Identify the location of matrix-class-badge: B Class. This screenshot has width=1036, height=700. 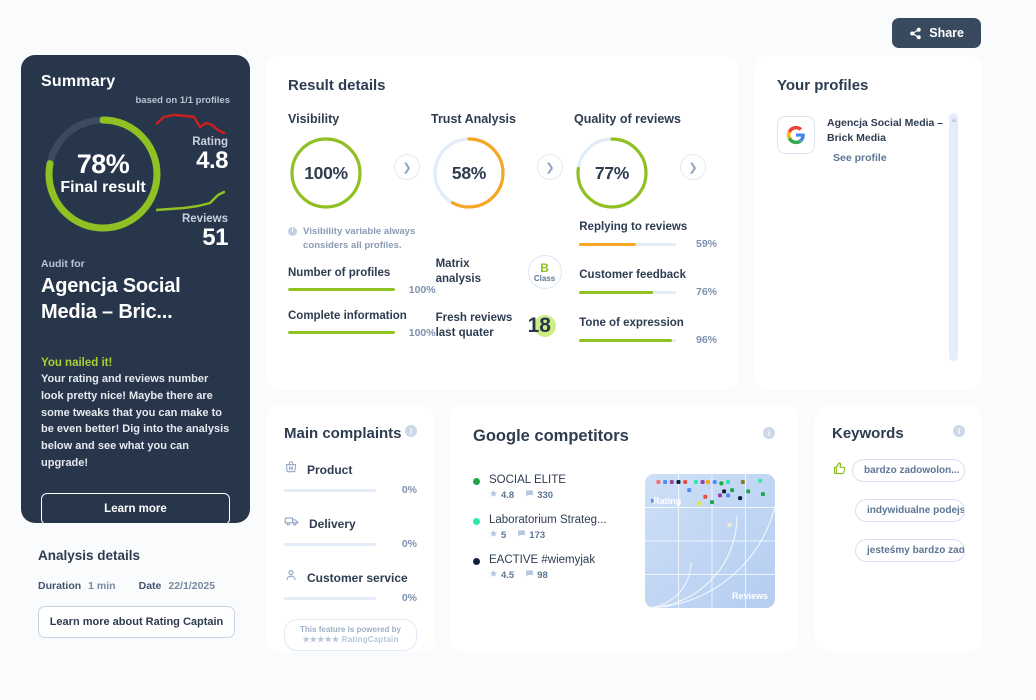
(544, 272).